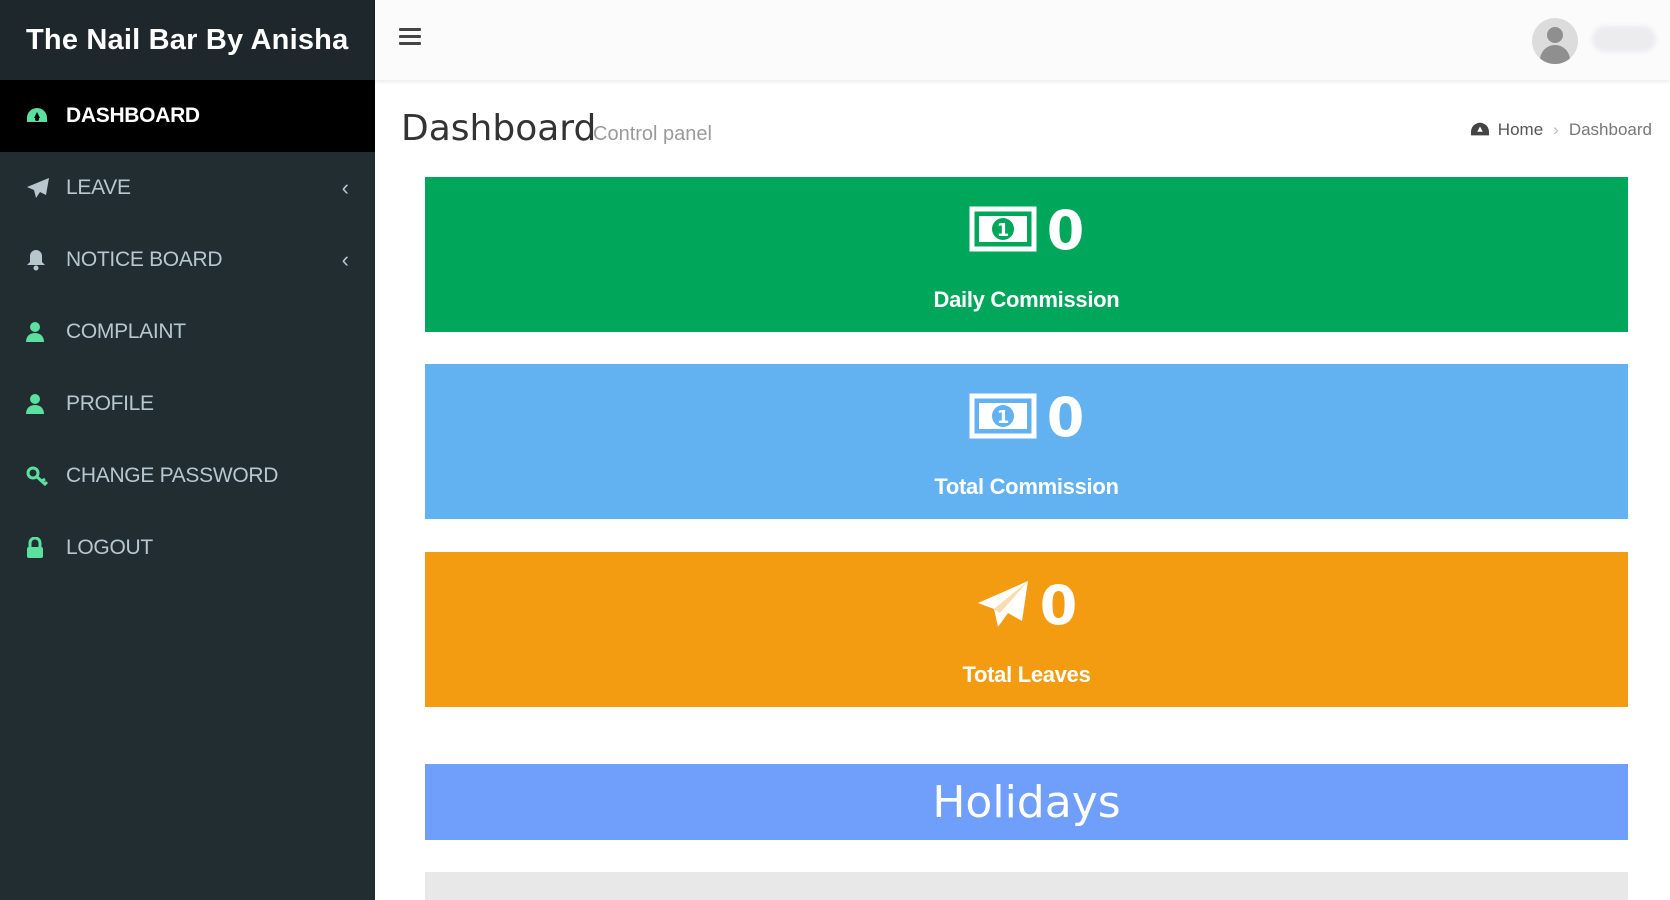 The image size is (1670, 900). I want to click on holidays-header: Holidays, so click(1026, 802).